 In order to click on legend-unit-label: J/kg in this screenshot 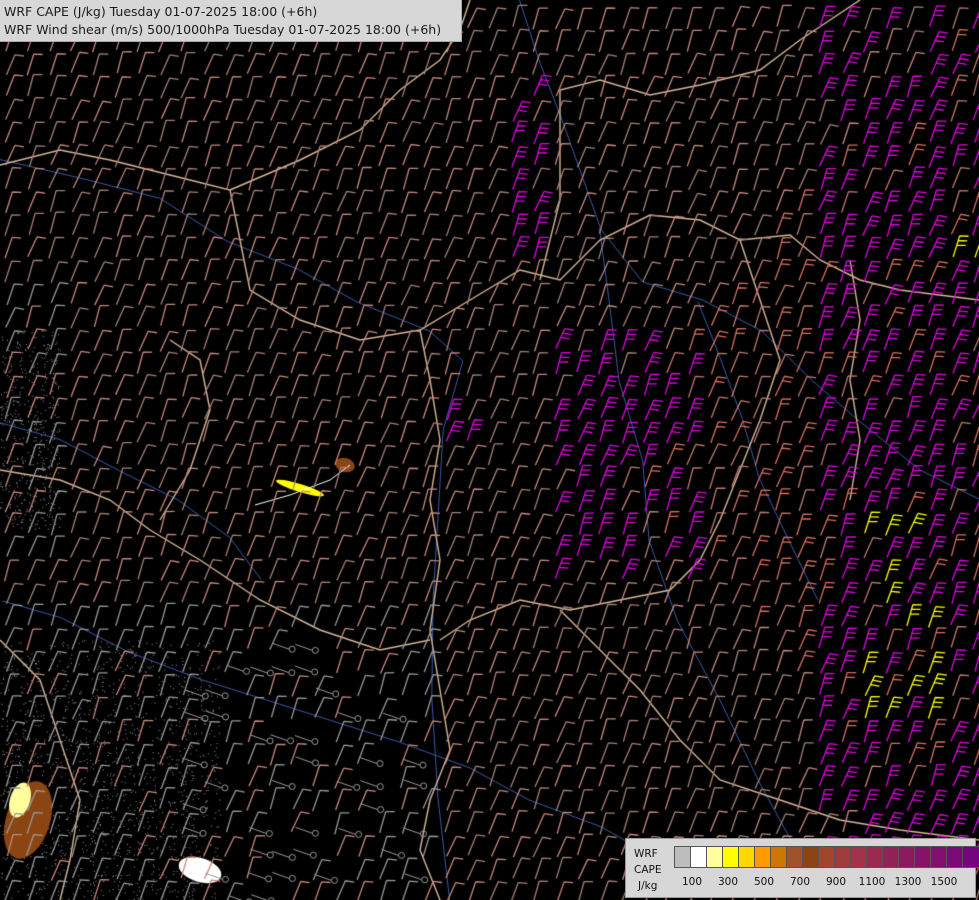, I will do `click(648, 886)`.